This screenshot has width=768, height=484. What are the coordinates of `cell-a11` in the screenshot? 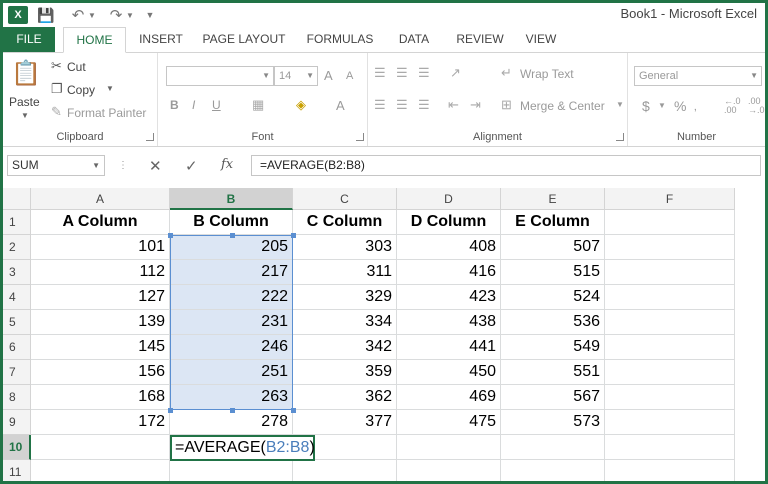 It's located at (100, 470).